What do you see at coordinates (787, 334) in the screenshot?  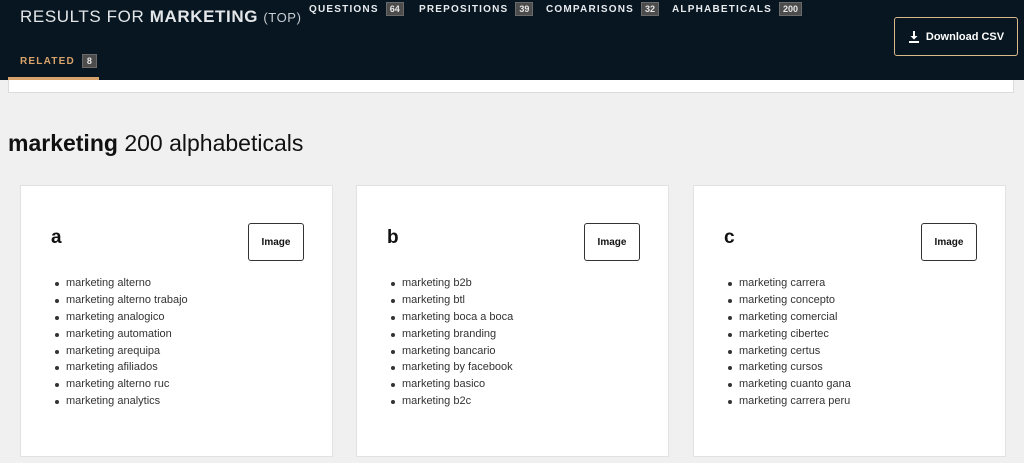 I see `list-item: marketing cibertec` at bounding box center [787, 334].